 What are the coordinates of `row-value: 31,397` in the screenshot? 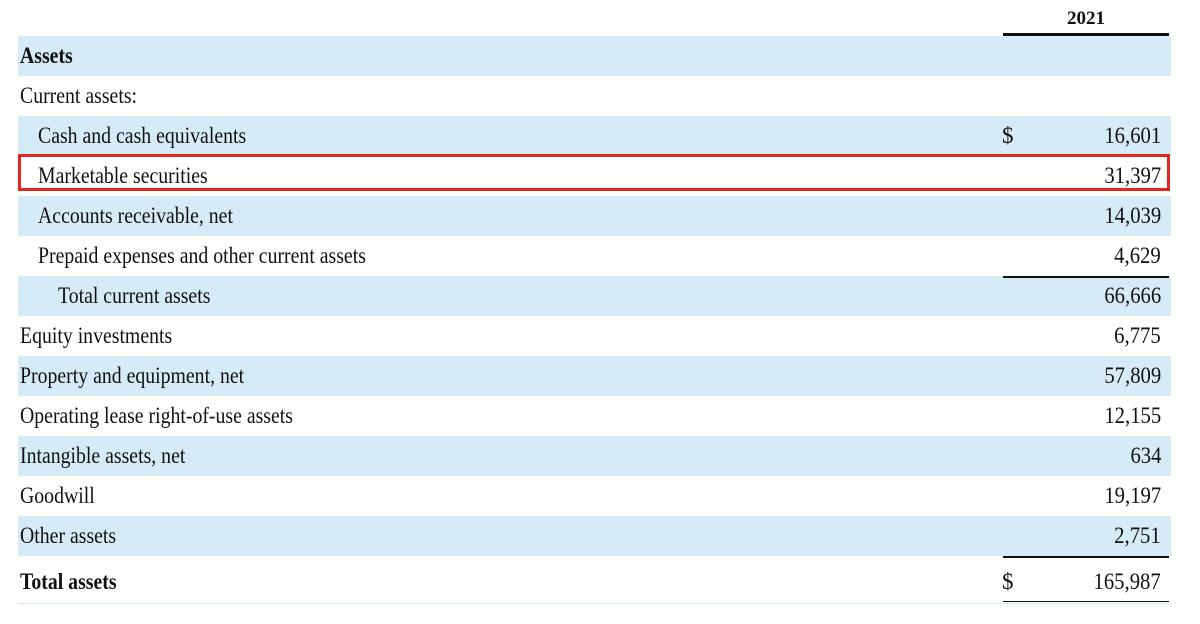 It's located at (1132, 175).